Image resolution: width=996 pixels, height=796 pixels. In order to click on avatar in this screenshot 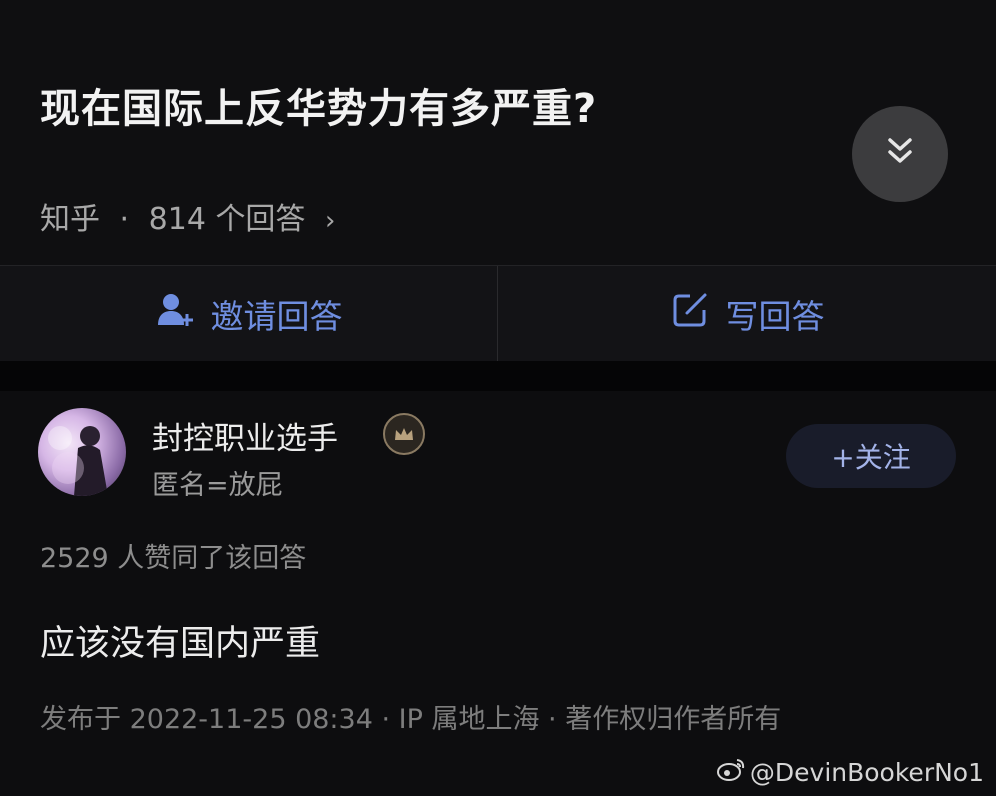, I will do `click(82, 452)`.